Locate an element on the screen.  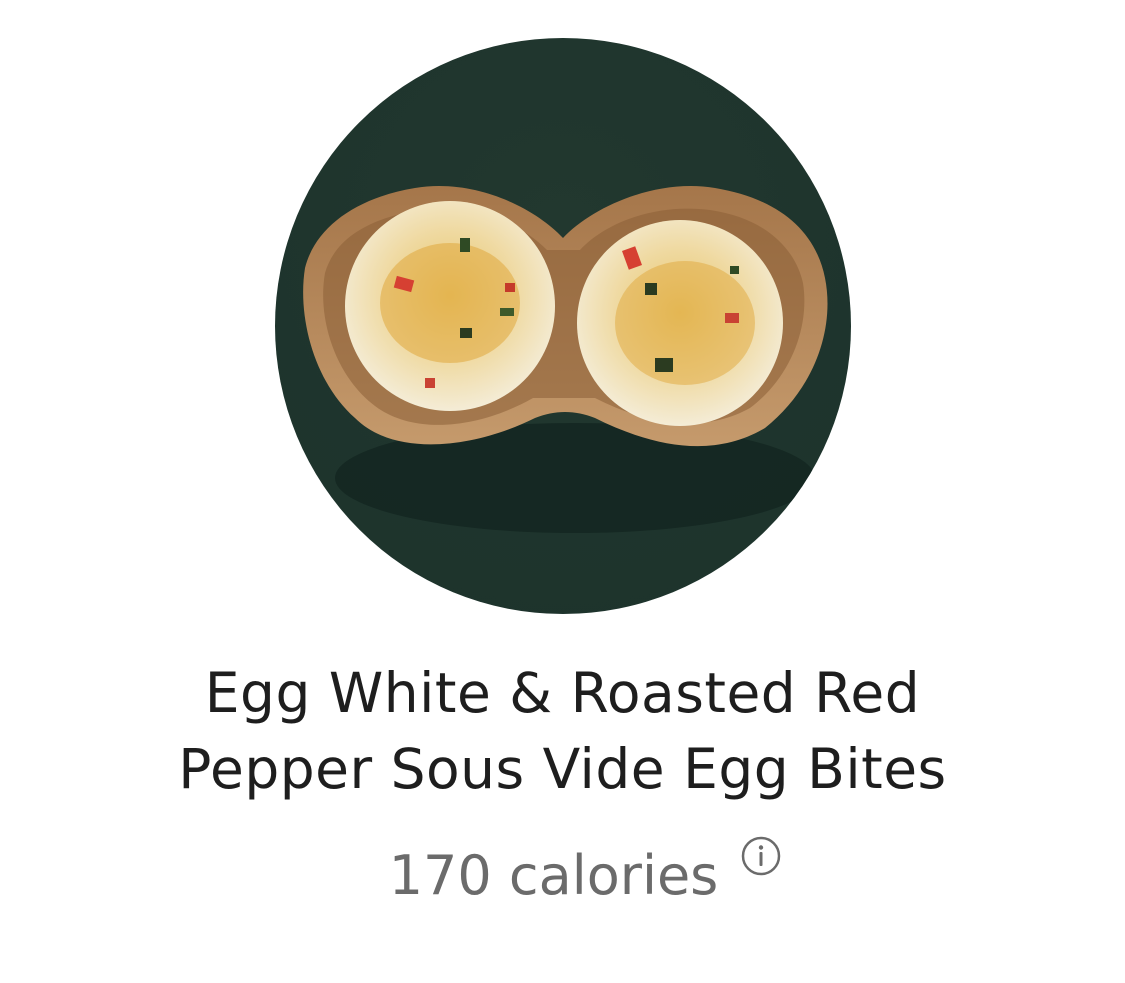
info-circle-icon is located at coordinates (761, 856).